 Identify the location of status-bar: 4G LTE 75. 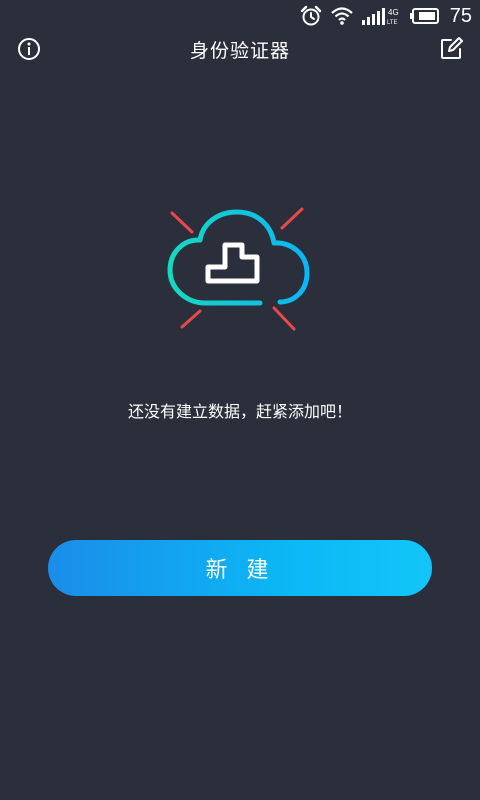
(240, 16).